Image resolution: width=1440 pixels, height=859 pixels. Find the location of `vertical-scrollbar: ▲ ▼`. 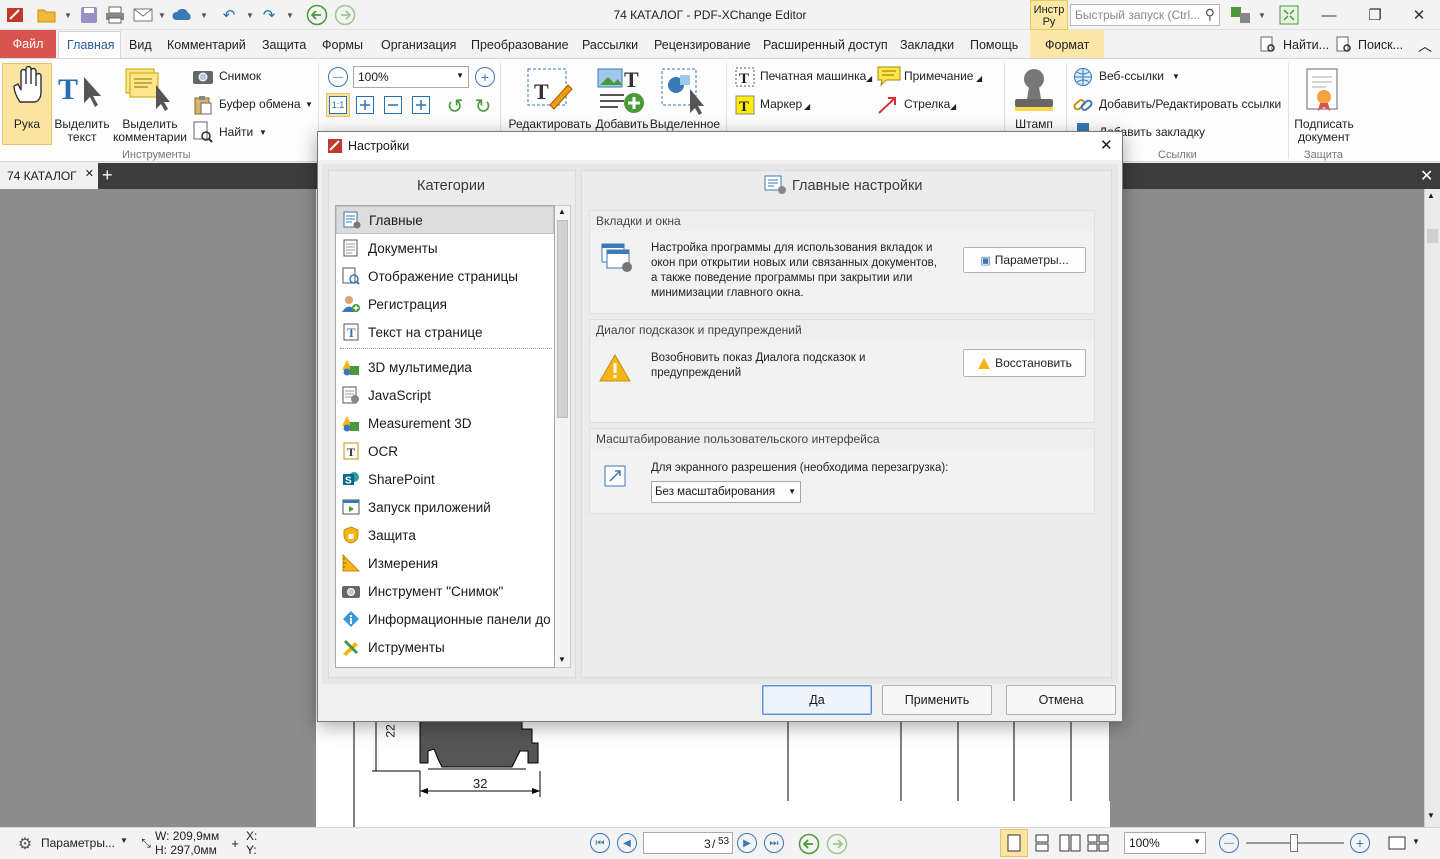

vertical-scrollbar: ▲ ▼ is located at coordinates (1432, 508).